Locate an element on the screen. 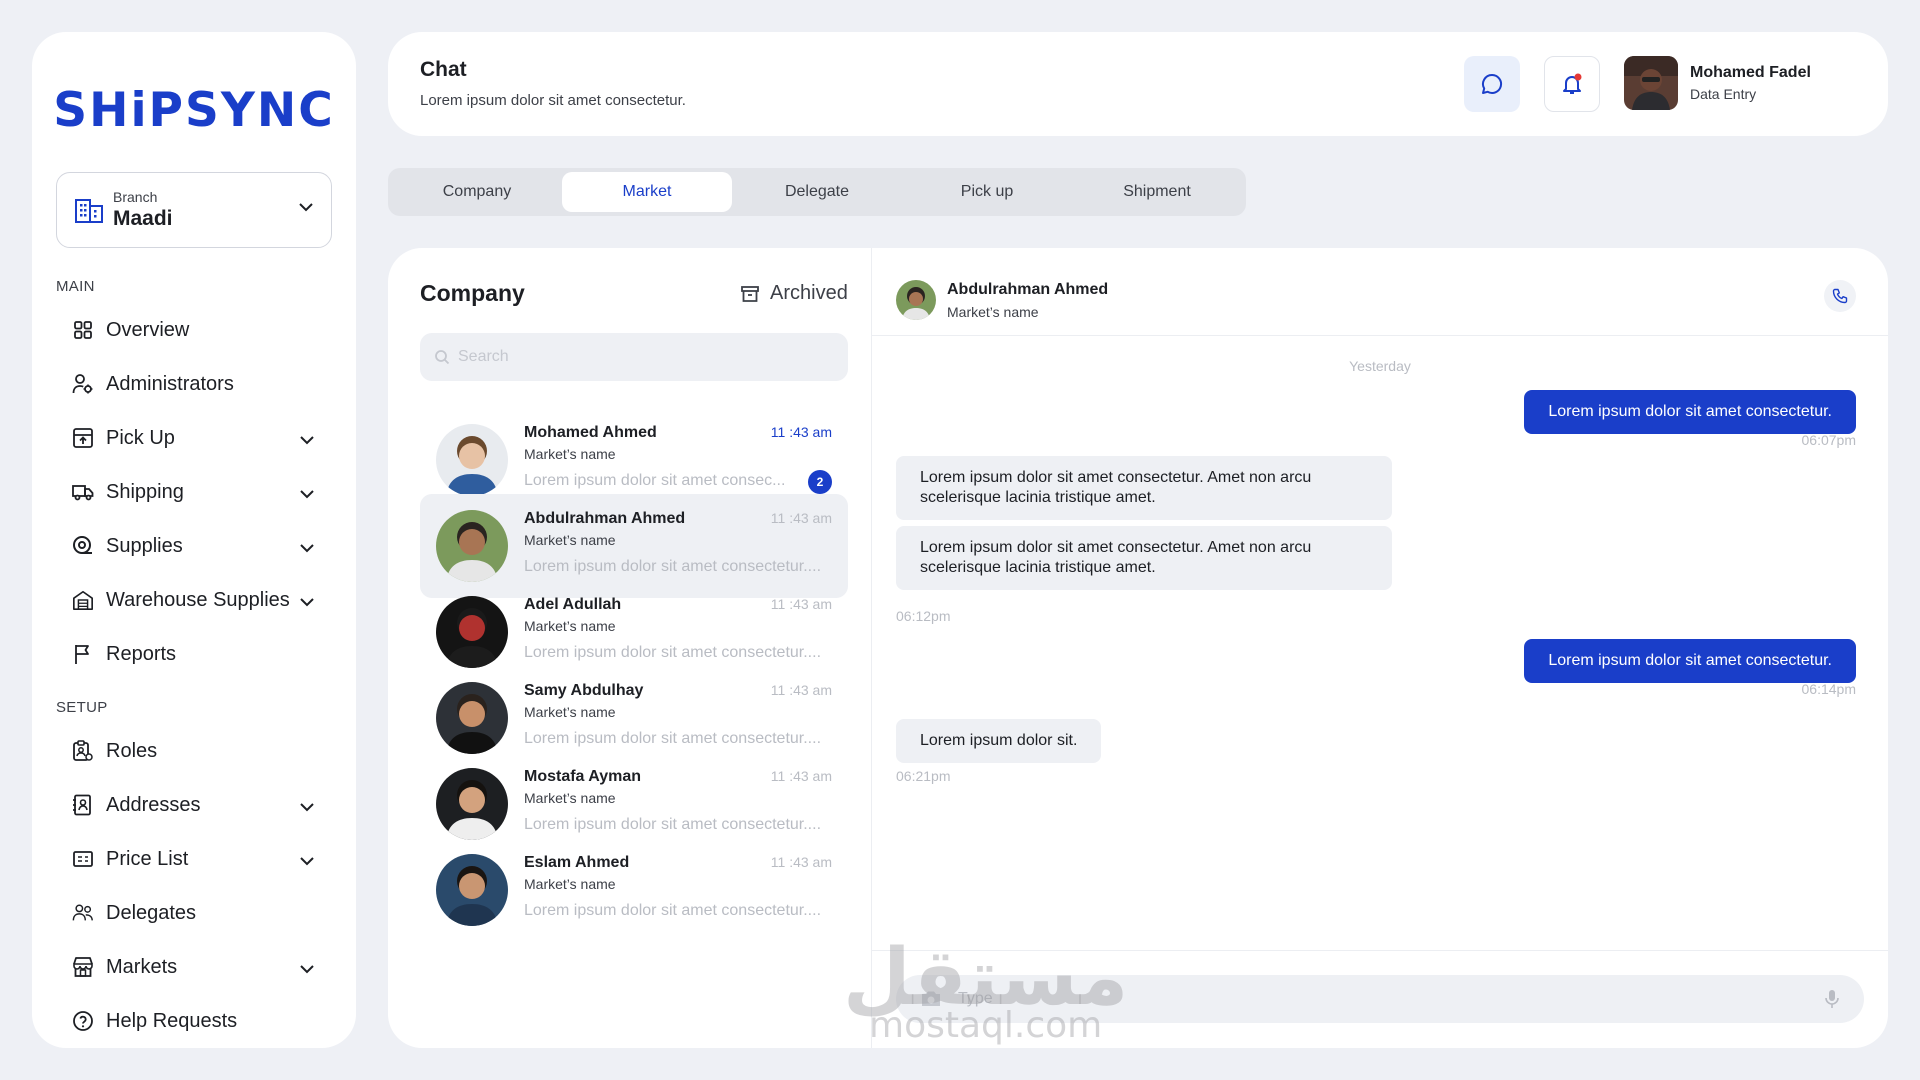  clipboard-user-icon is located at coordinates (83, 751).